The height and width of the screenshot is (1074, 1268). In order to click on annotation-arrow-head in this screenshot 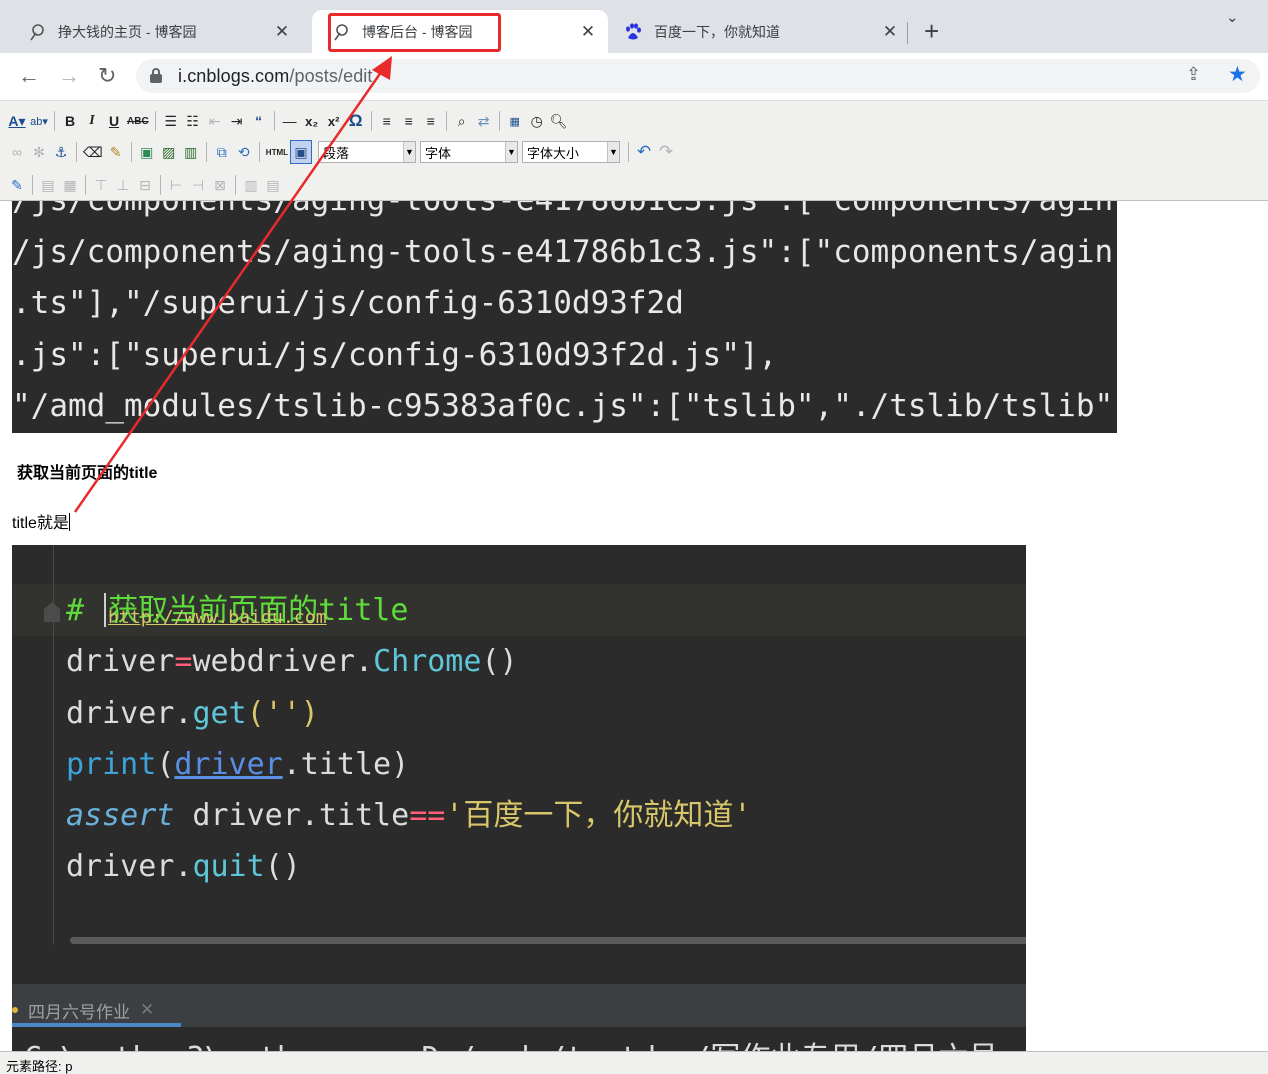, I will do `click(382, 68)`.